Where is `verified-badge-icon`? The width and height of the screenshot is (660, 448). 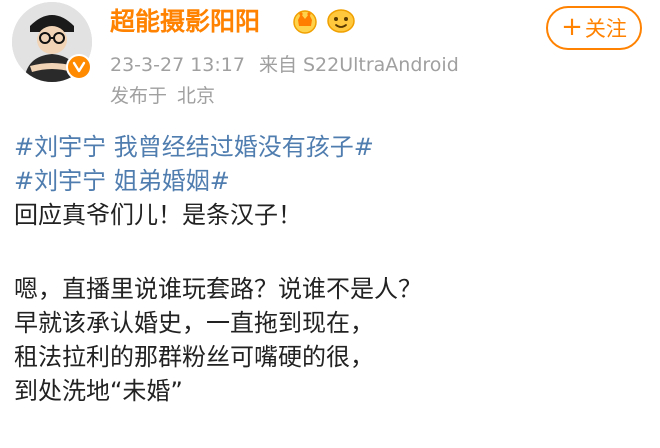 verified-badge-icon is located at coordinates (79, 67).